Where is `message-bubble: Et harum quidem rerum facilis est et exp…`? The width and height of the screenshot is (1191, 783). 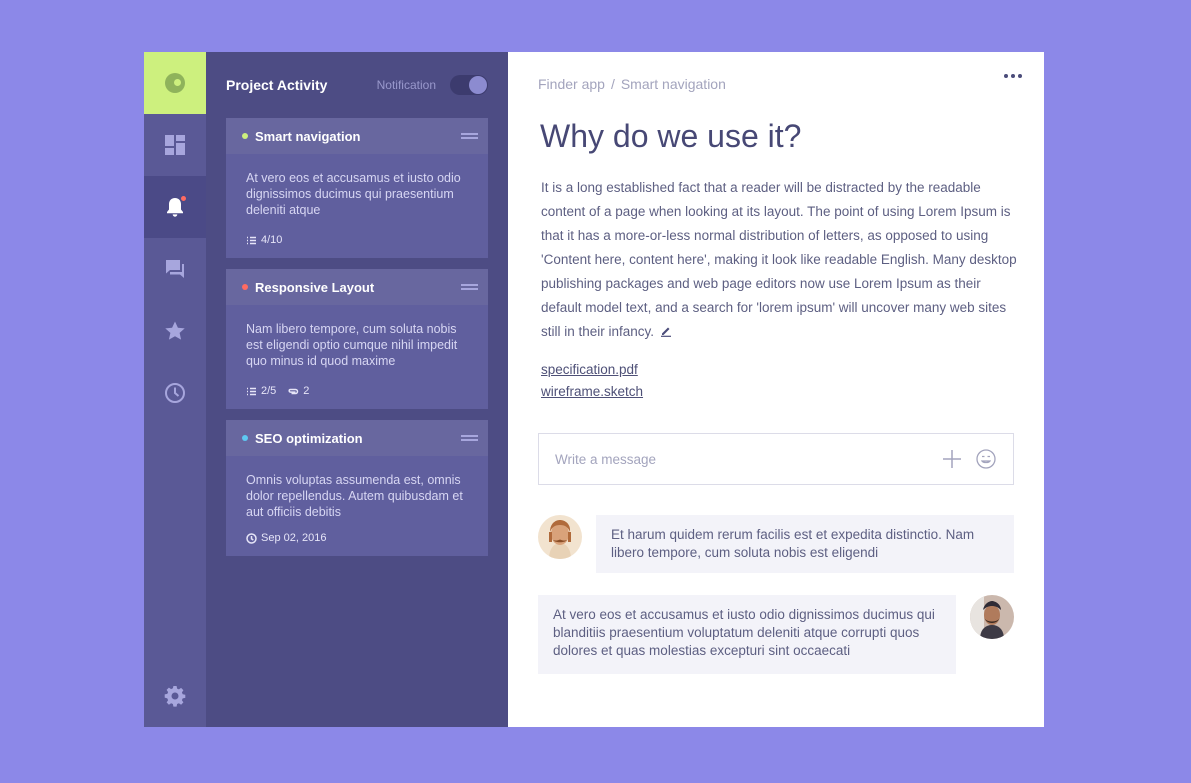
message-bubble: Et harum quidem rerum facilis est et exp… is located at coordinates (805, 544).